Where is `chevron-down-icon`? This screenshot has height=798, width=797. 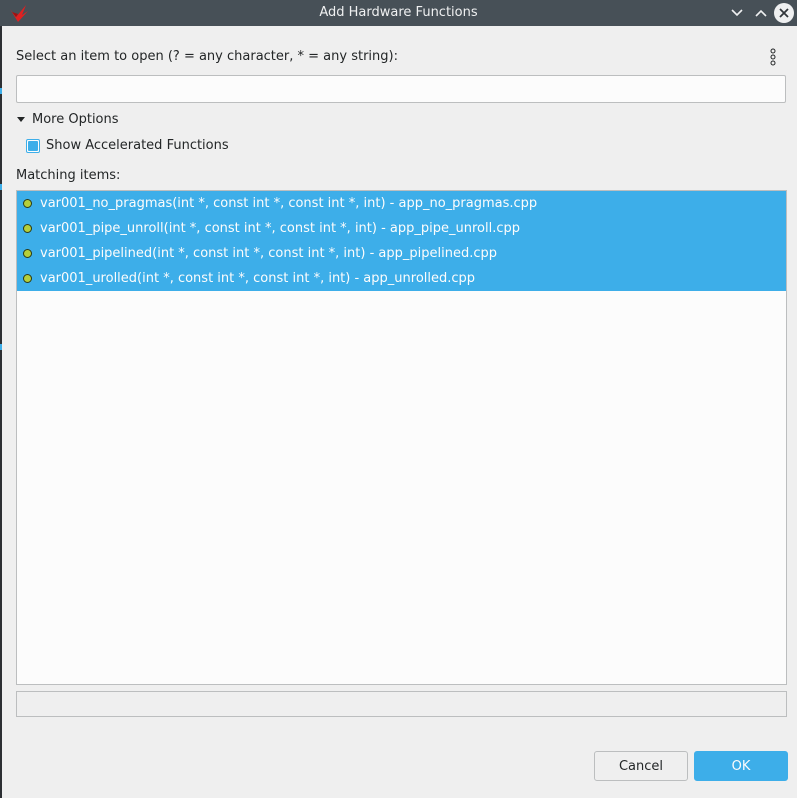 chevron-down-icon is located at coordinates (737, 13).